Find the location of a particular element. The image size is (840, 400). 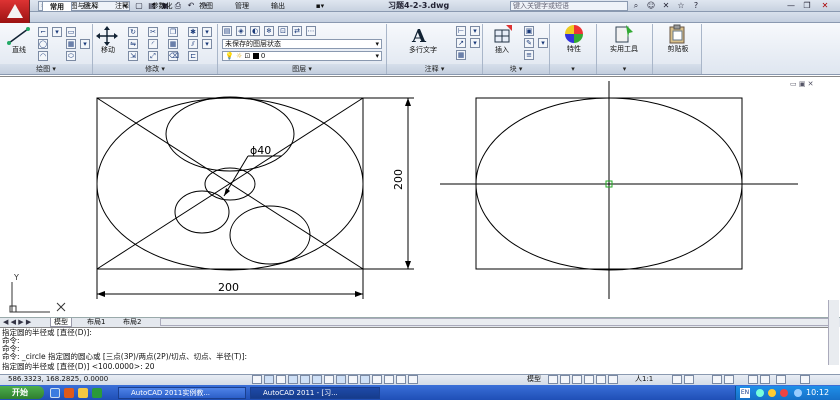

hardware-acceleration-icon is located at coordinates (753, 379).